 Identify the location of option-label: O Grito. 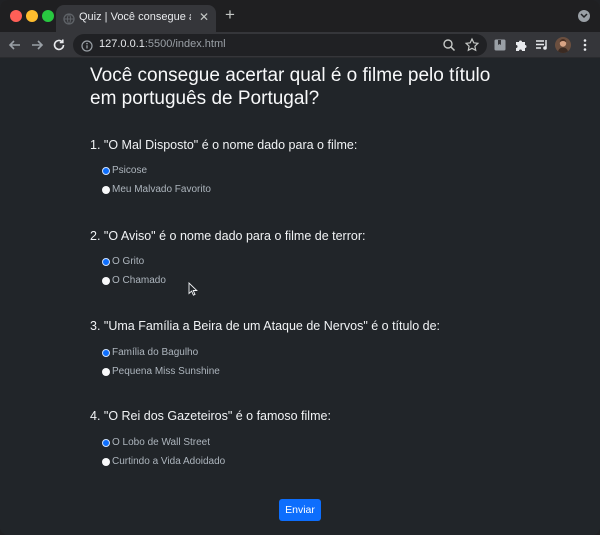
(128, 261).